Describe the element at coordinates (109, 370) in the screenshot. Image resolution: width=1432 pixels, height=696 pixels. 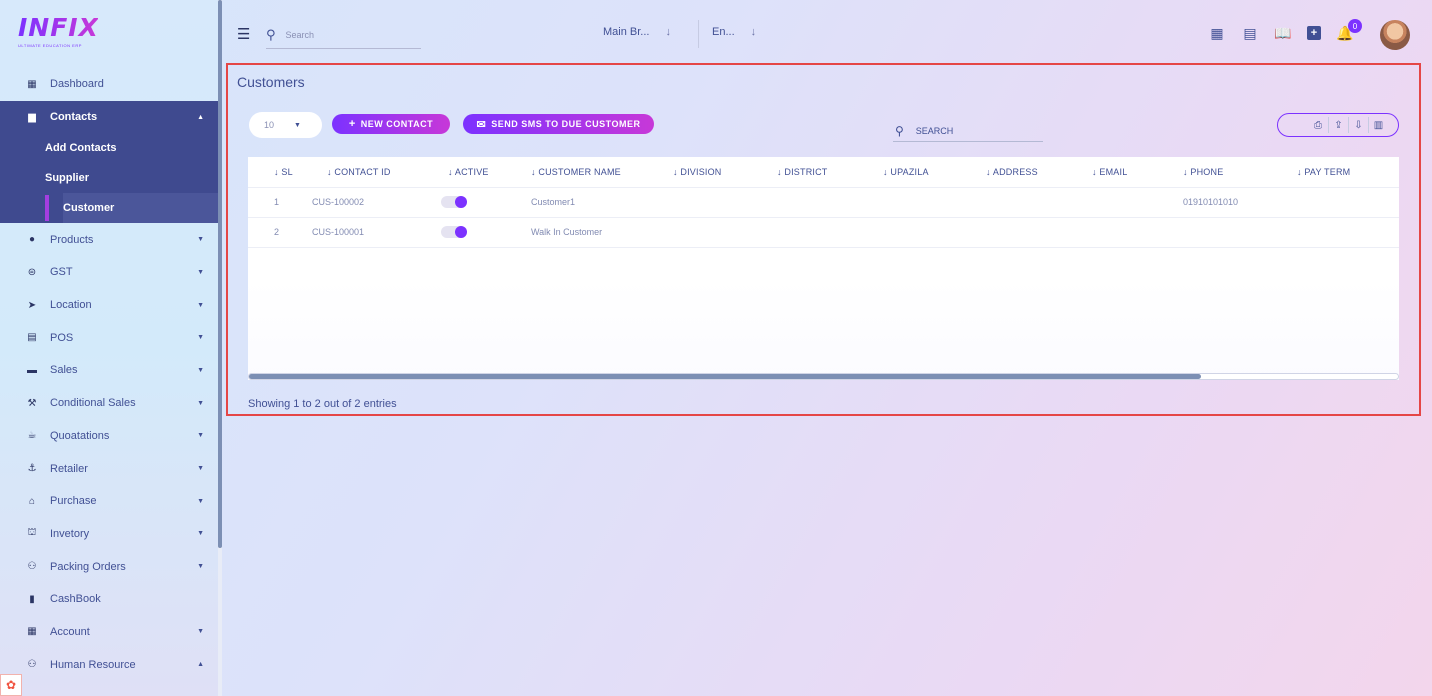
I see `sidebar-item-sales: ▬ Sales ▼` at that location.